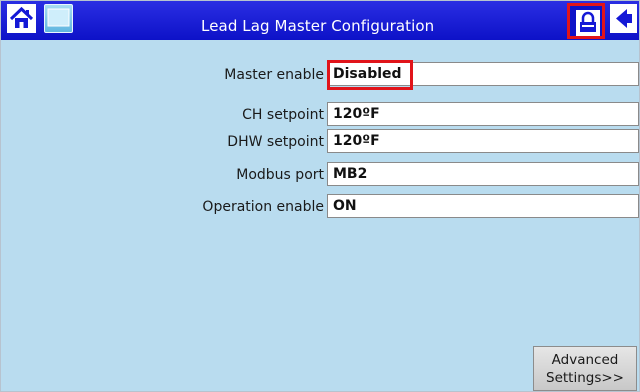 The width and height of the screenshot is (640, 392). I want to click on dhw-setpoint-field: 120ºF, so click(483, 141).